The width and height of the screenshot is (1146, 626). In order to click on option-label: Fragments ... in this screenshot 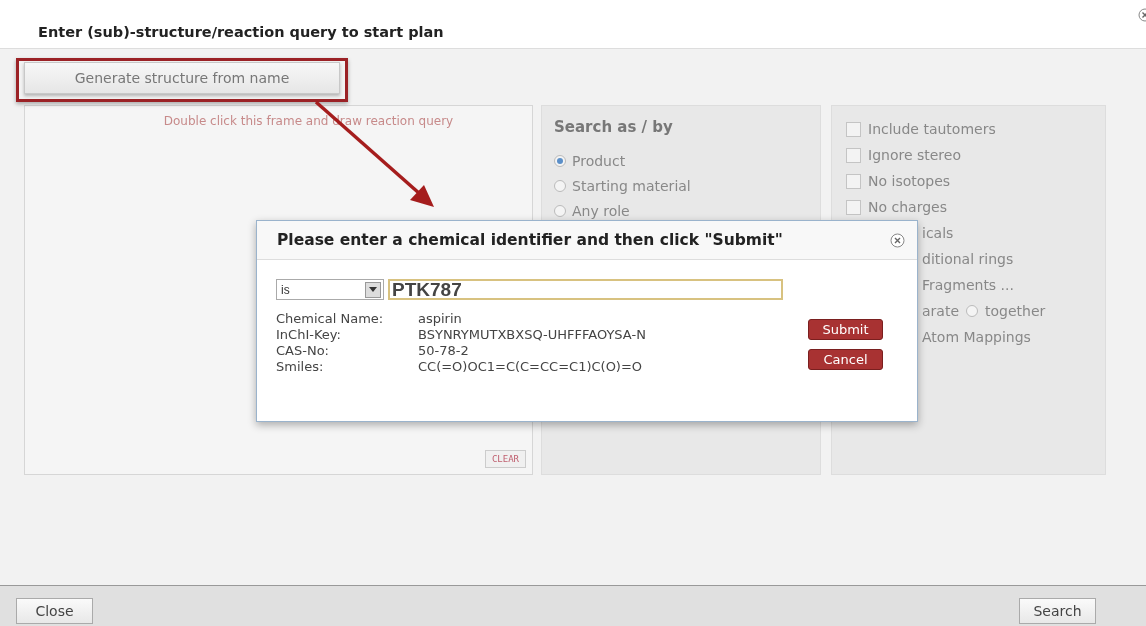, I will do `click(968, 285)`.